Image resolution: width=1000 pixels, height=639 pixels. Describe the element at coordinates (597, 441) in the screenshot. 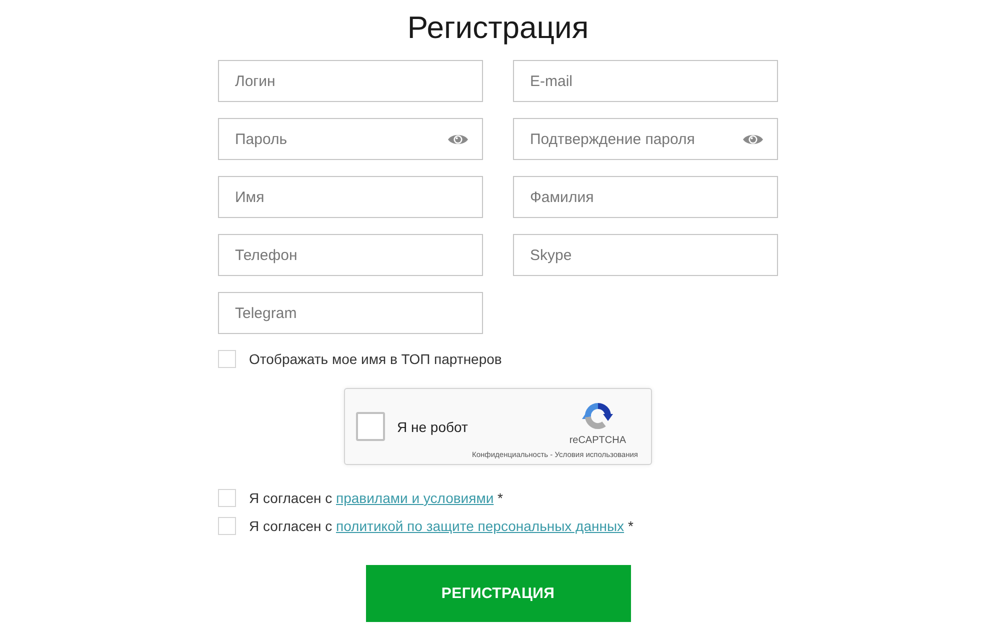

I see `captcha-brand: reCAPTCHA` at that location.